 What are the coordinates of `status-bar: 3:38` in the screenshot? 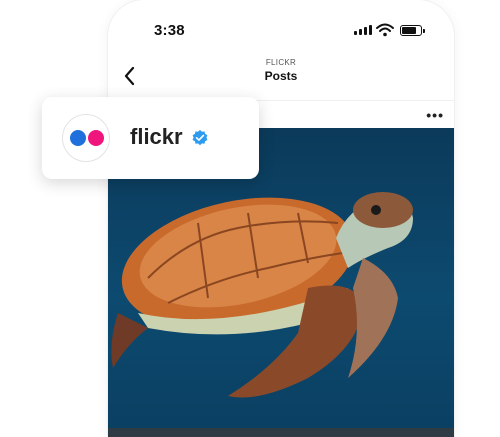 It's located at (281, 30).